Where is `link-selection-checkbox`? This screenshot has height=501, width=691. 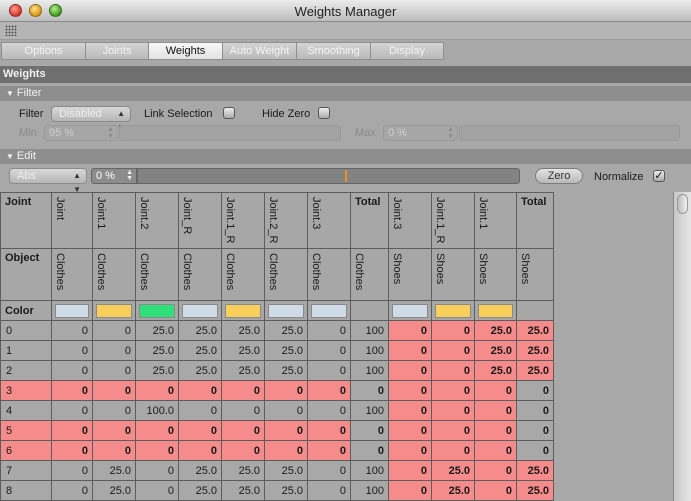
link-selection-checkbox is located at coordinates (229, 113).